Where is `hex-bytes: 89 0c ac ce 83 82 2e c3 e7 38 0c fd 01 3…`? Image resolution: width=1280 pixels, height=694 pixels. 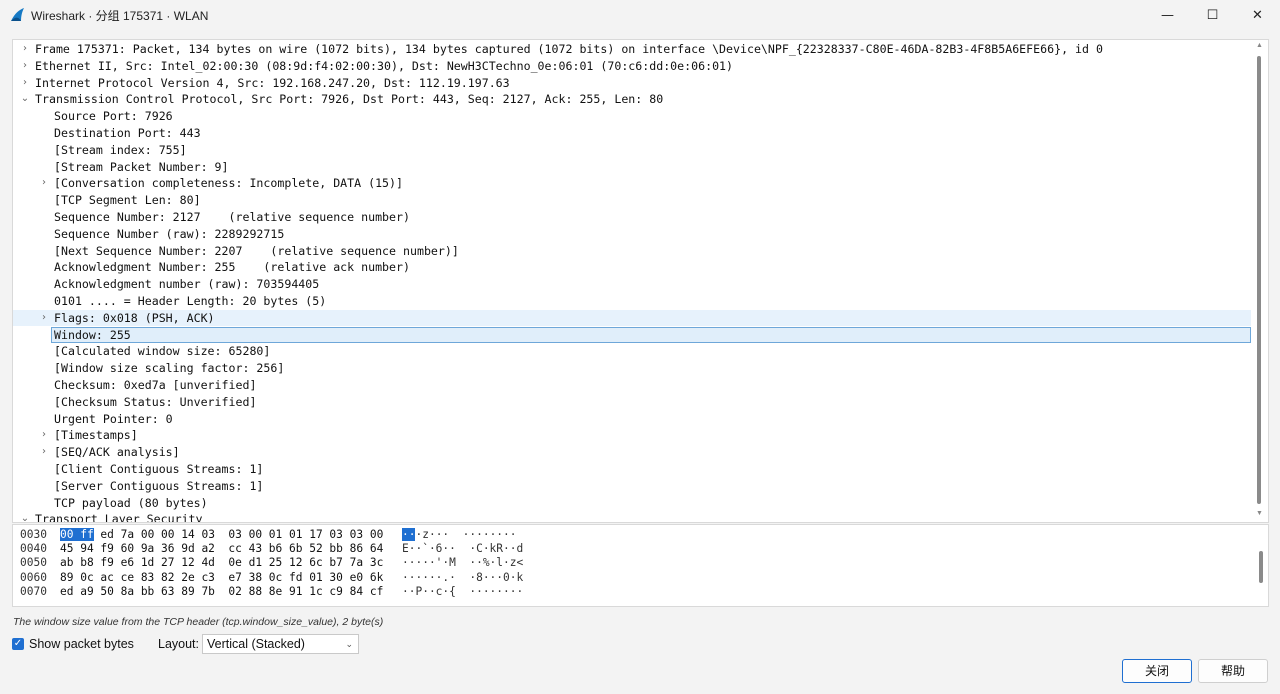
hex-bytes: 89 0c ac ce 83 82 2e c3 e7 38 0c fd 01 3… is located at coordinates (221, 578).